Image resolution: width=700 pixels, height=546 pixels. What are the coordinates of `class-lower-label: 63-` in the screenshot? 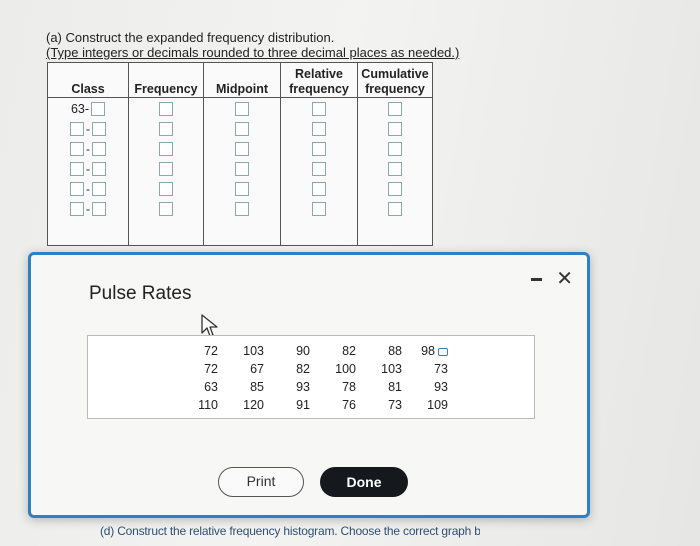 It's located at (80, 109).